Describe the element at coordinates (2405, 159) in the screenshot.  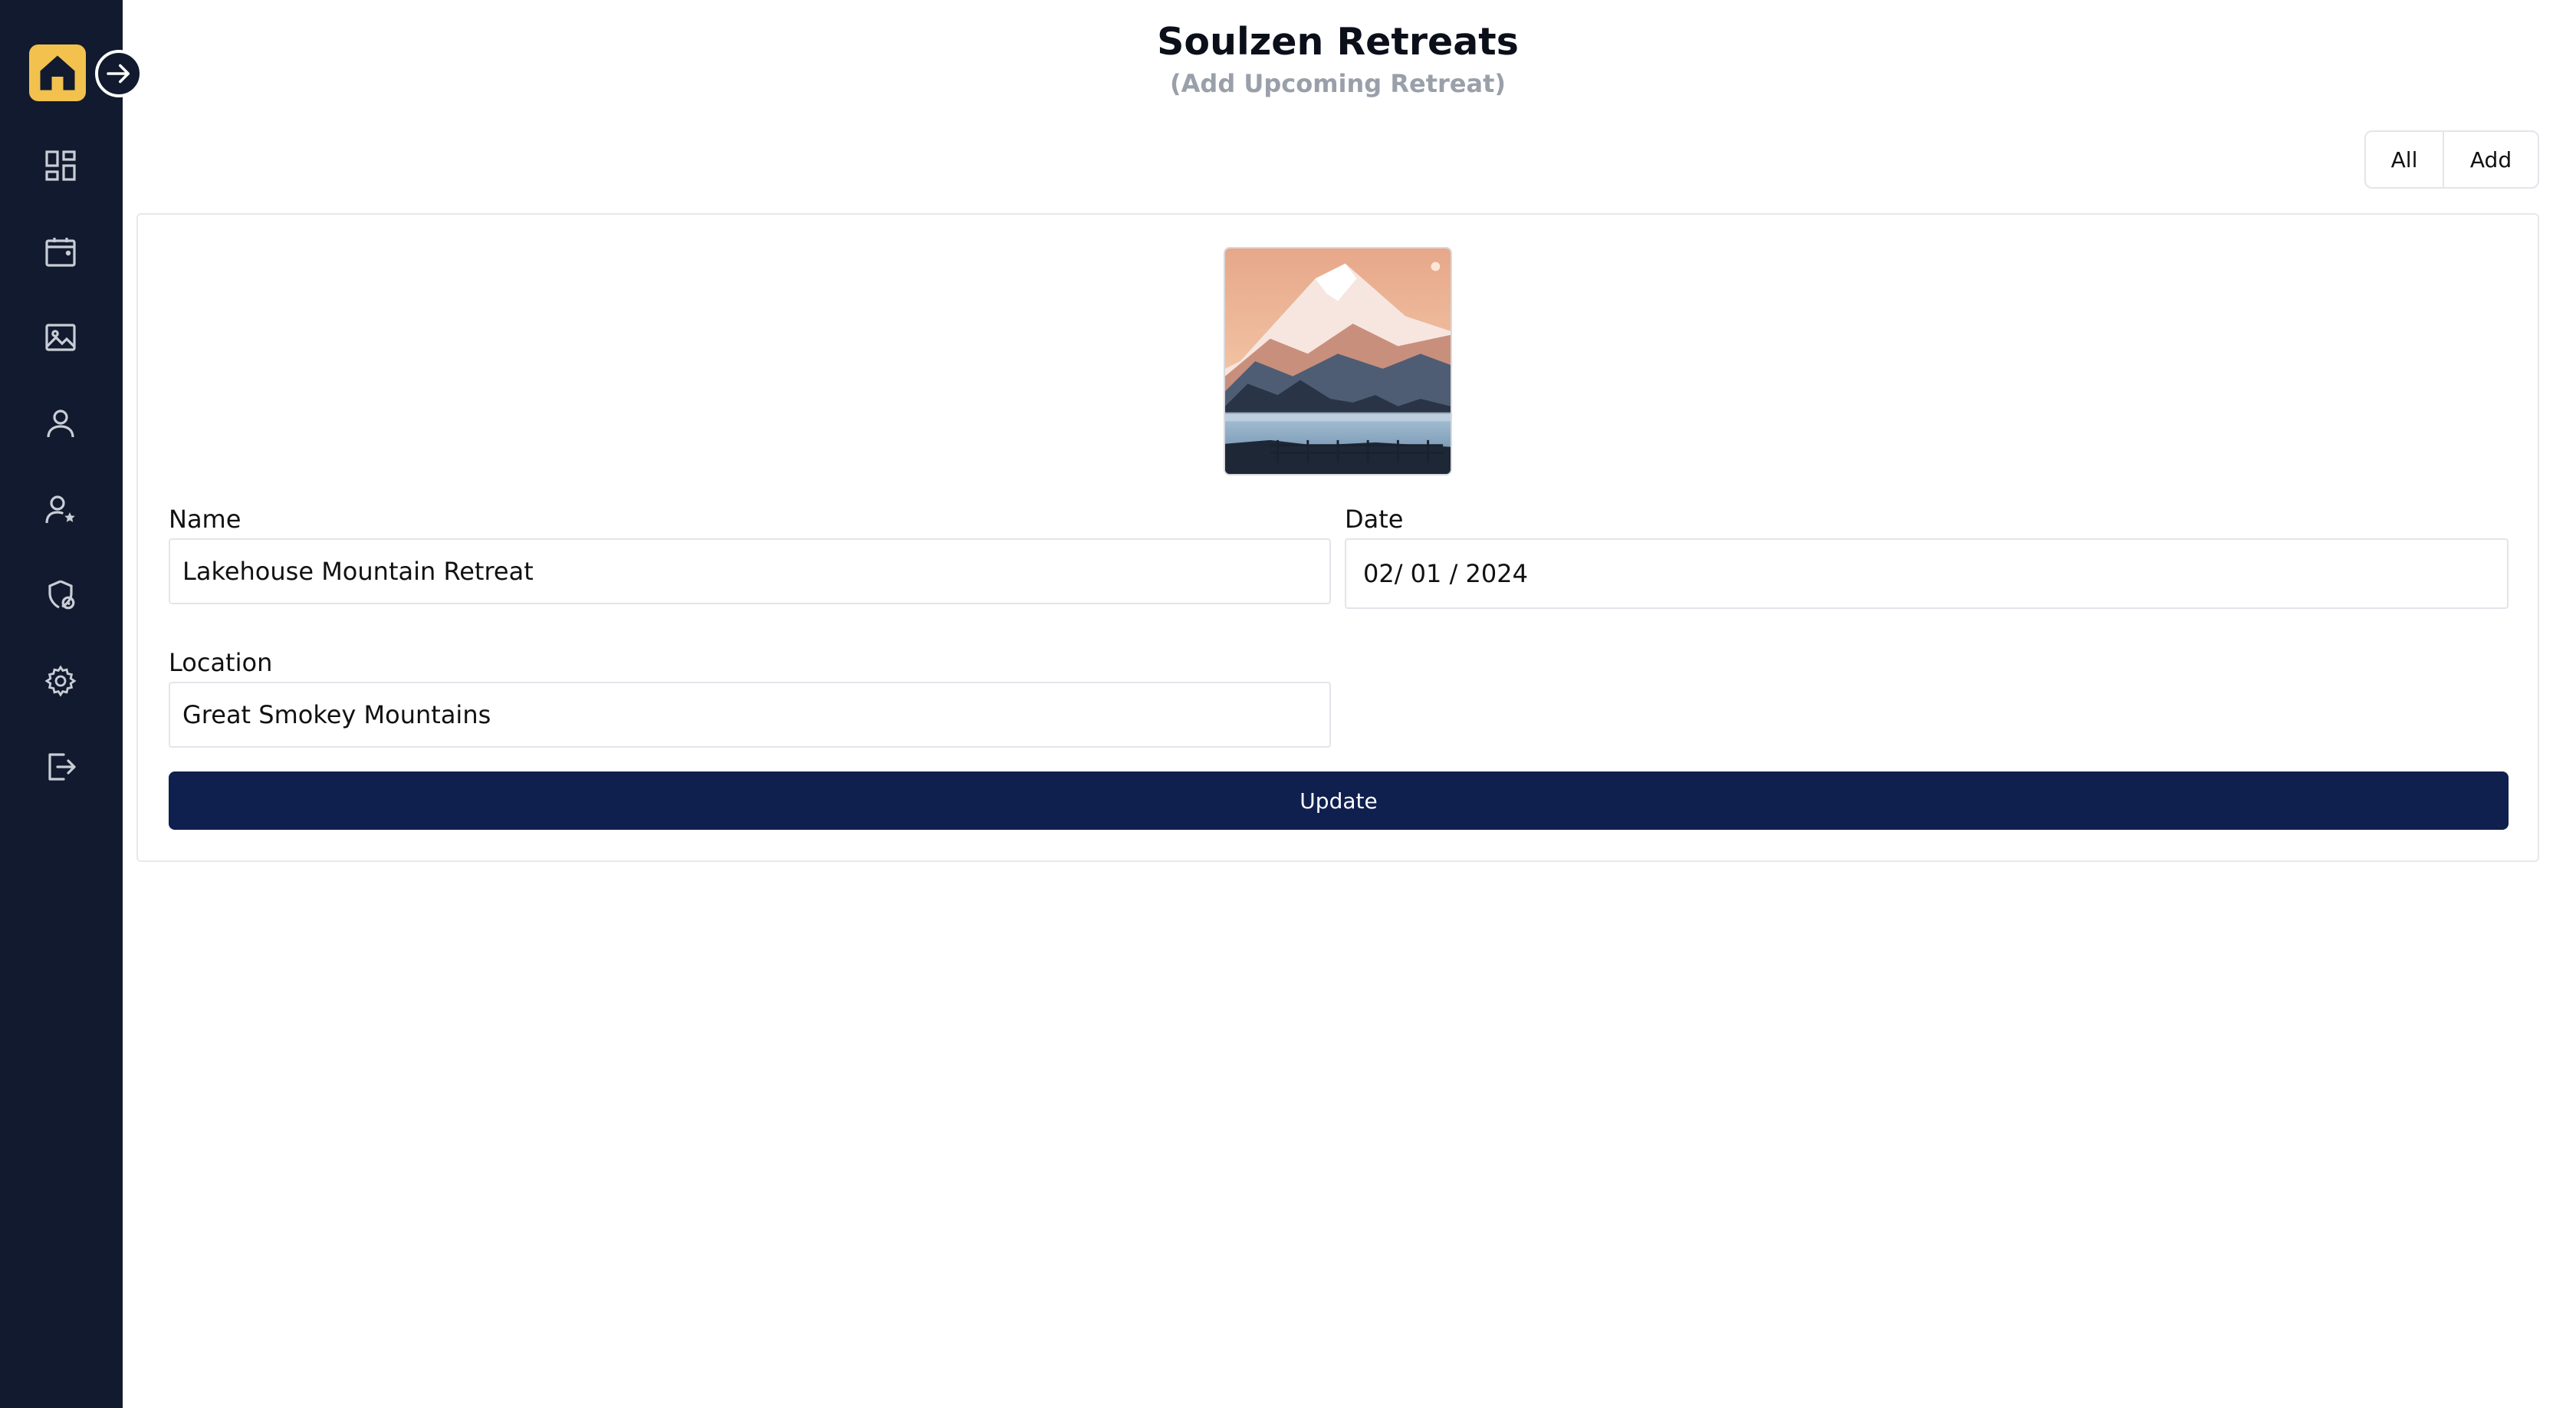
I see `all-button: All` at that location.